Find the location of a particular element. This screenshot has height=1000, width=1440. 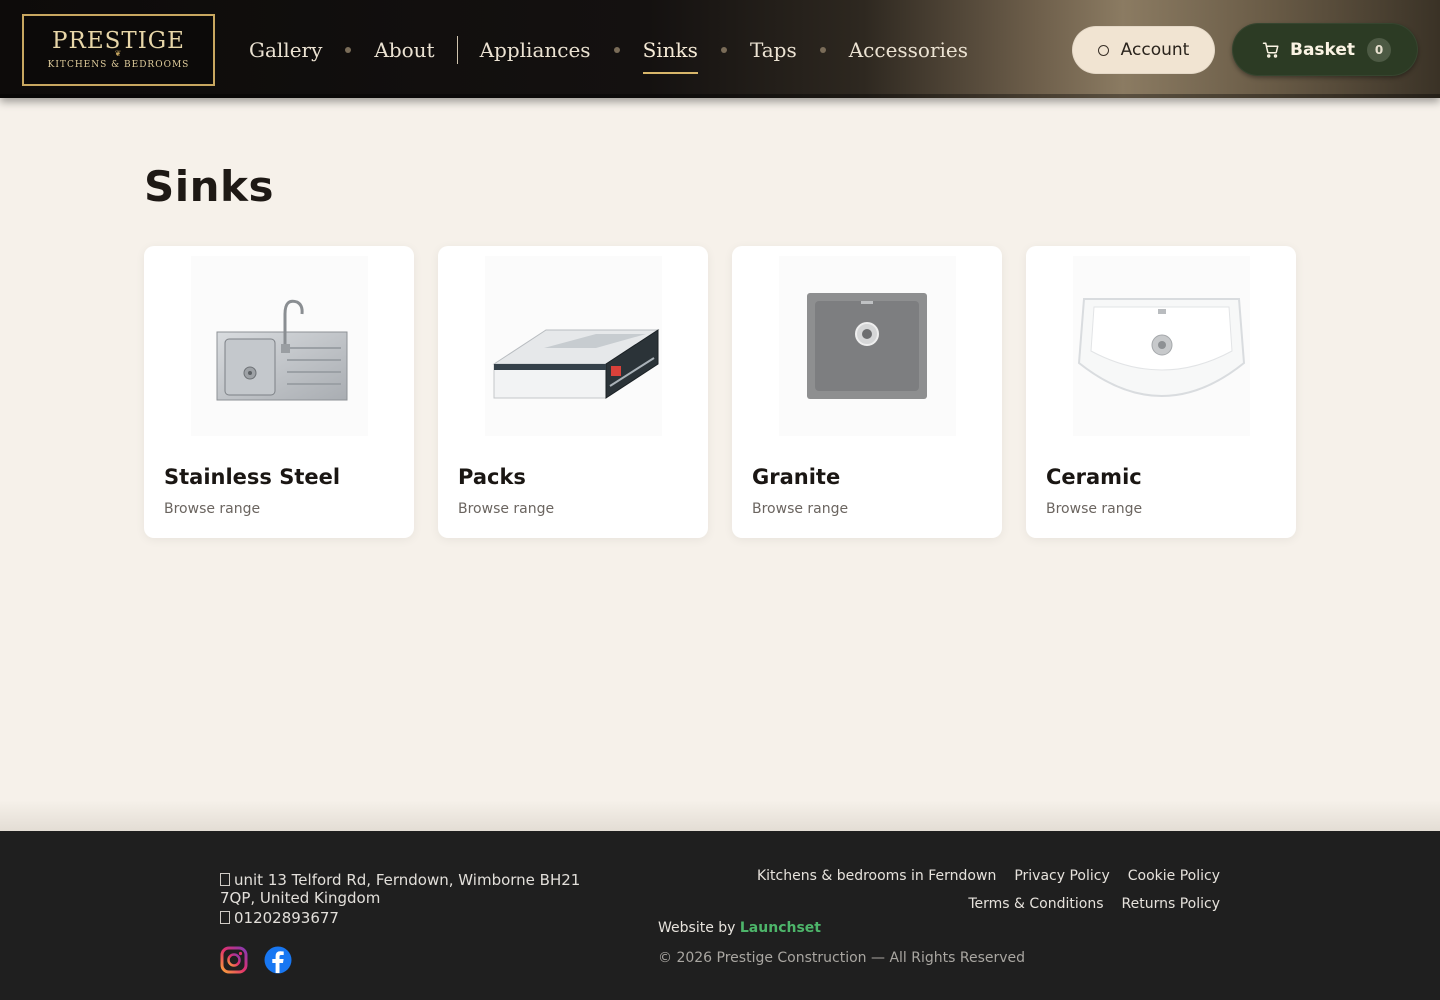

nav-taps: Taps is located at coordinates (773, 50).